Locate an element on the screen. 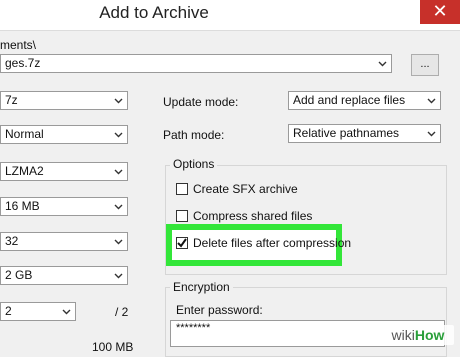  archive-format-select: 7z is located at coordinates (64, 100).